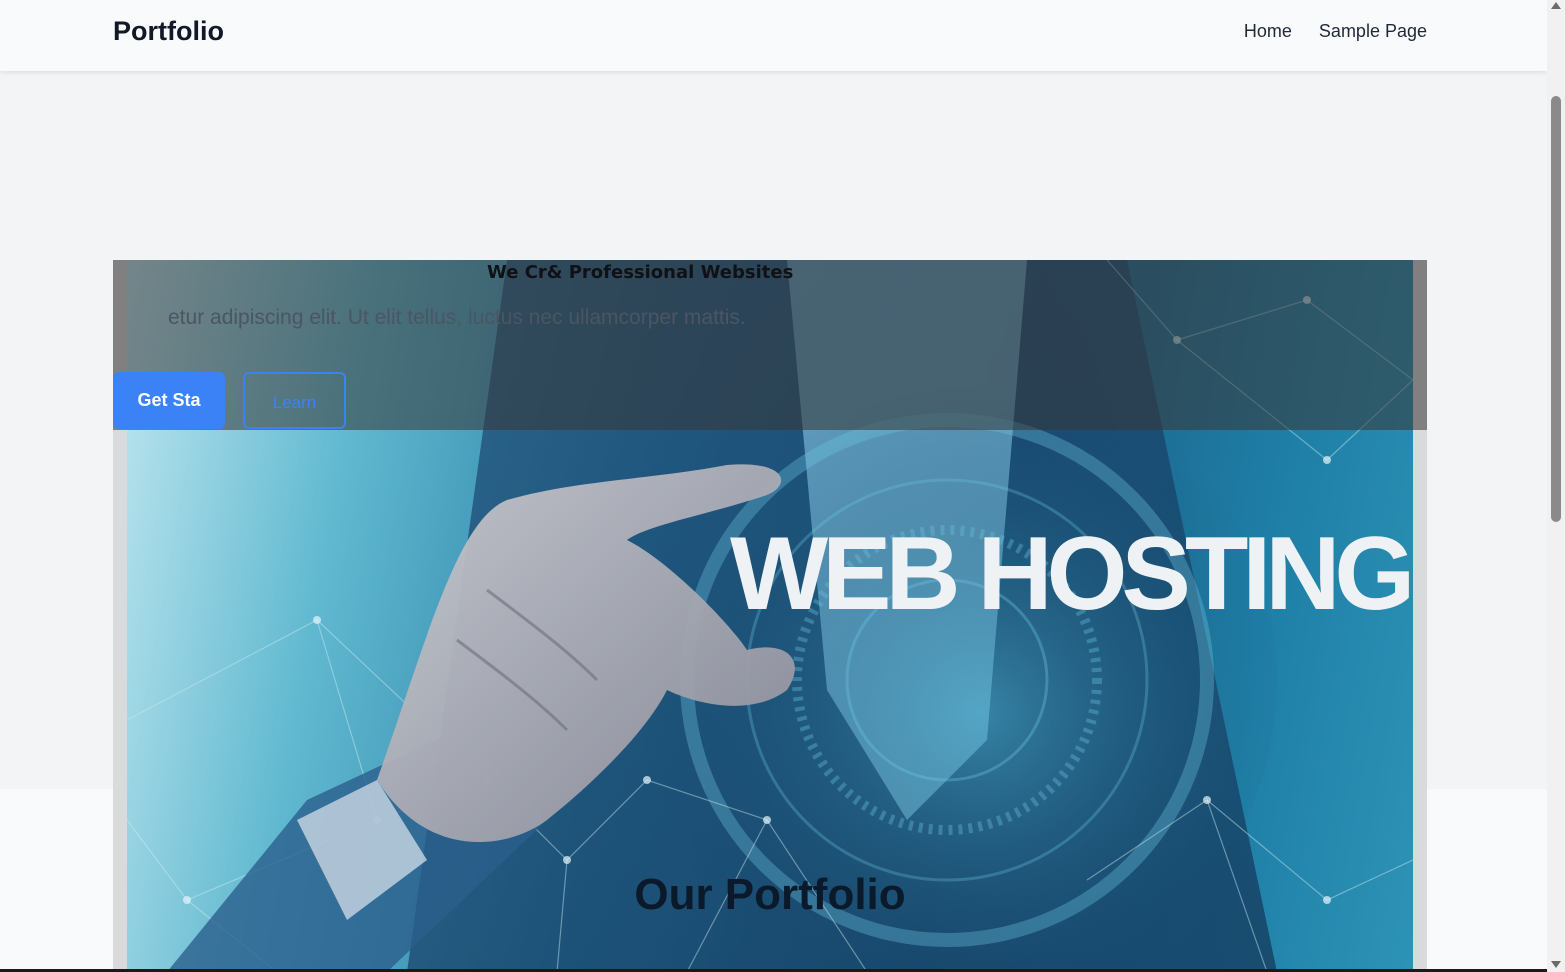 Image resolution: width=1565 pixels, height=972 pixels. Describe the element at coordinates (770, 894) in the screenshot. I see `portfolio-section-title: Our Portfolio` at that location.